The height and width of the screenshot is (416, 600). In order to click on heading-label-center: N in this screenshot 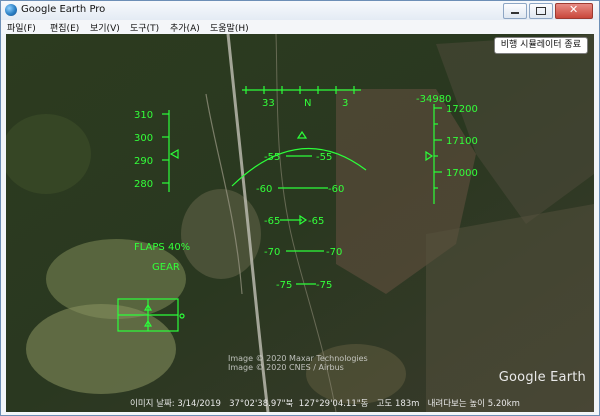, I will do `click(307, 103)`.